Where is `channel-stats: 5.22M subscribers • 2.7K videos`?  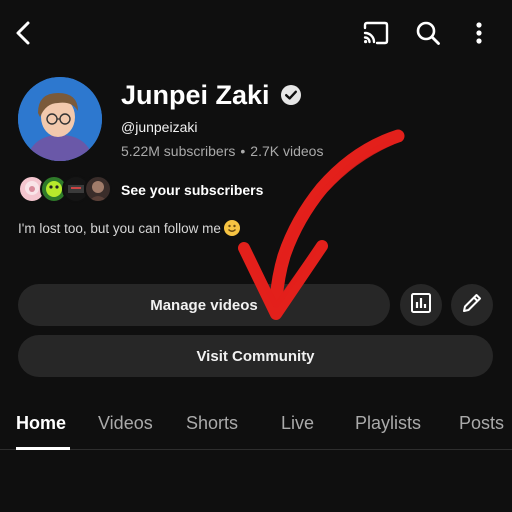
channel-stats: 5.22M subscribers • 2.7K videos is located at coordinates (222, 151).